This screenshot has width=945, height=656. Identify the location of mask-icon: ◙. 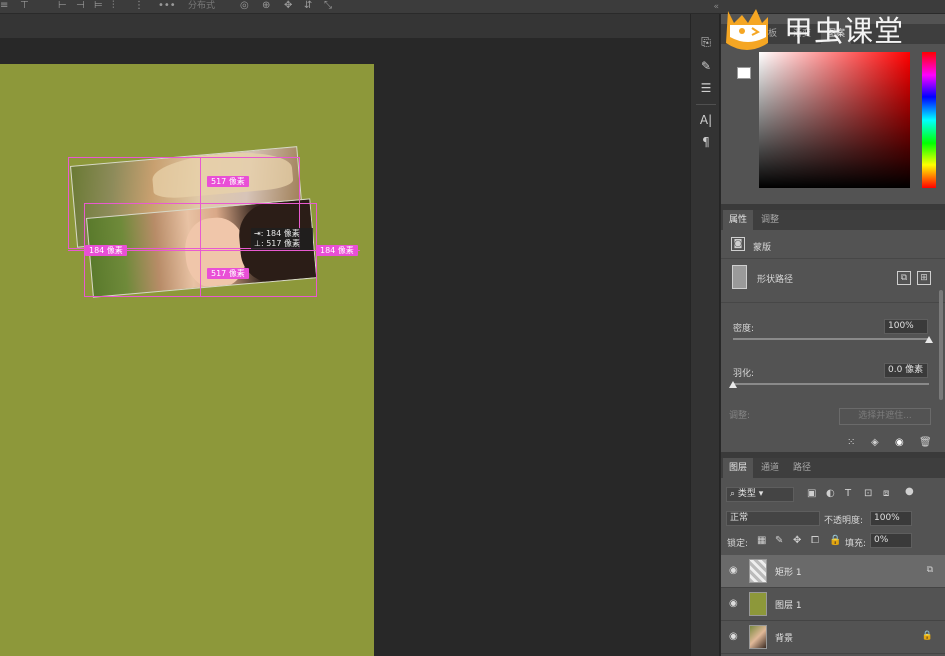
(738, 244).